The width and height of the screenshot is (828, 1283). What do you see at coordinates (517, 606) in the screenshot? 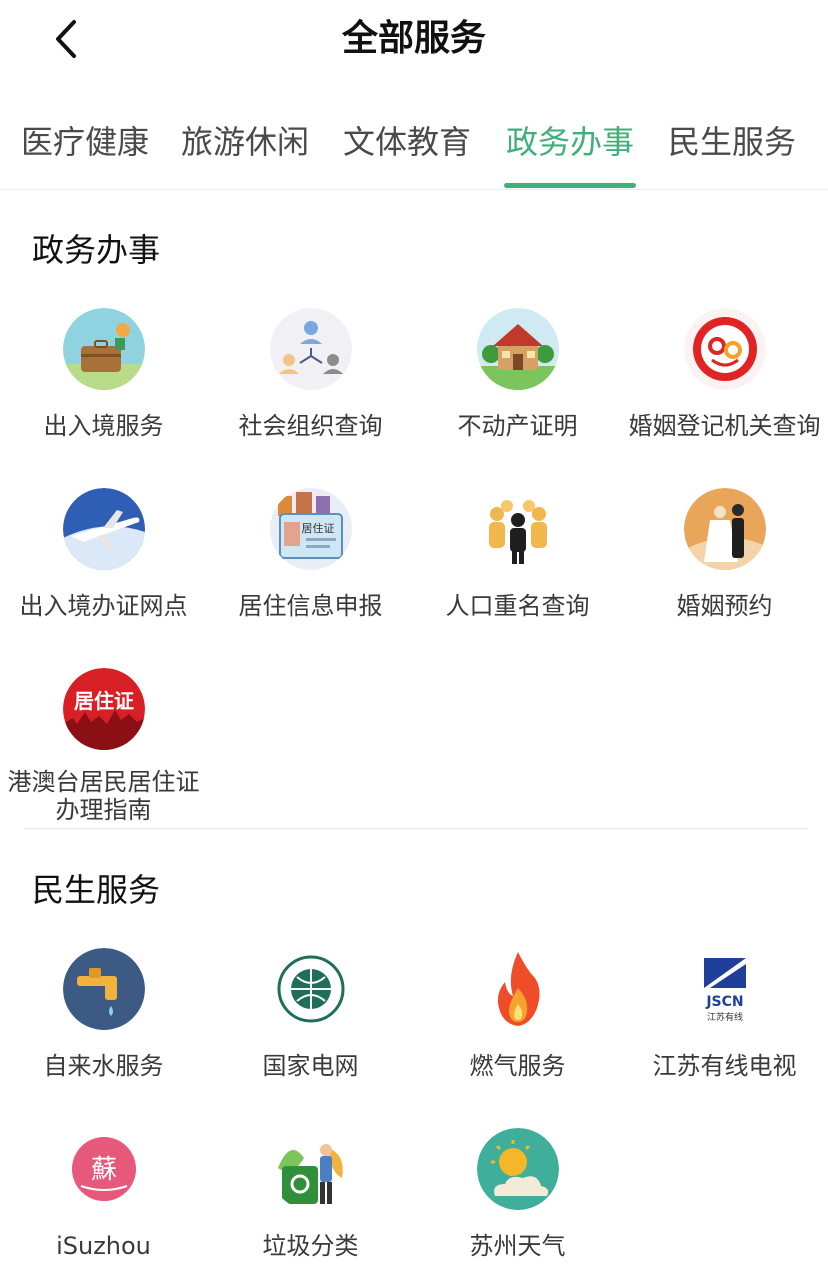
I see `service-label: 人口重名查询` at bounding box center [517, 606].